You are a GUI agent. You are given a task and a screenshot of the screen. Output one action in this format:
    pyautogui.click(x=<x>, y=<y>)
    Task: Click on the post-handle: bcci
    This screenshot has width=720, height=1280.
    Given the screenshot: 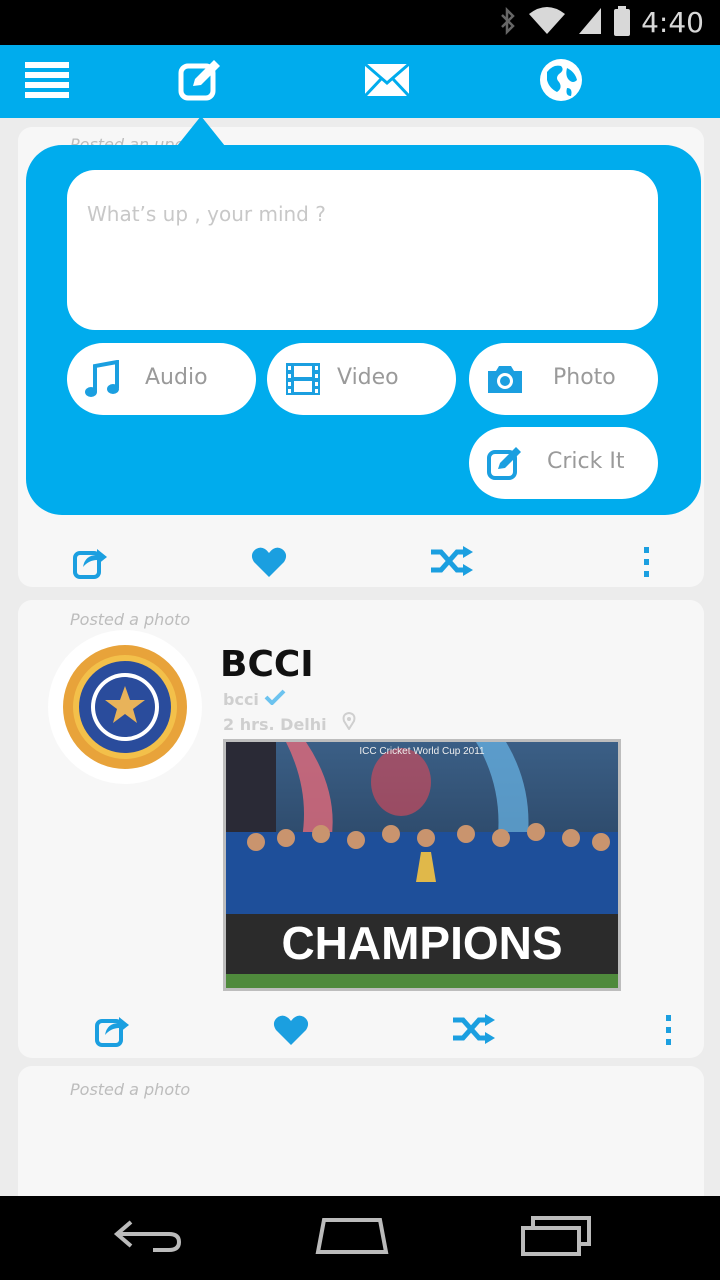 What is the action you would take?
    pyautogui.click(x=254, y=699)
    